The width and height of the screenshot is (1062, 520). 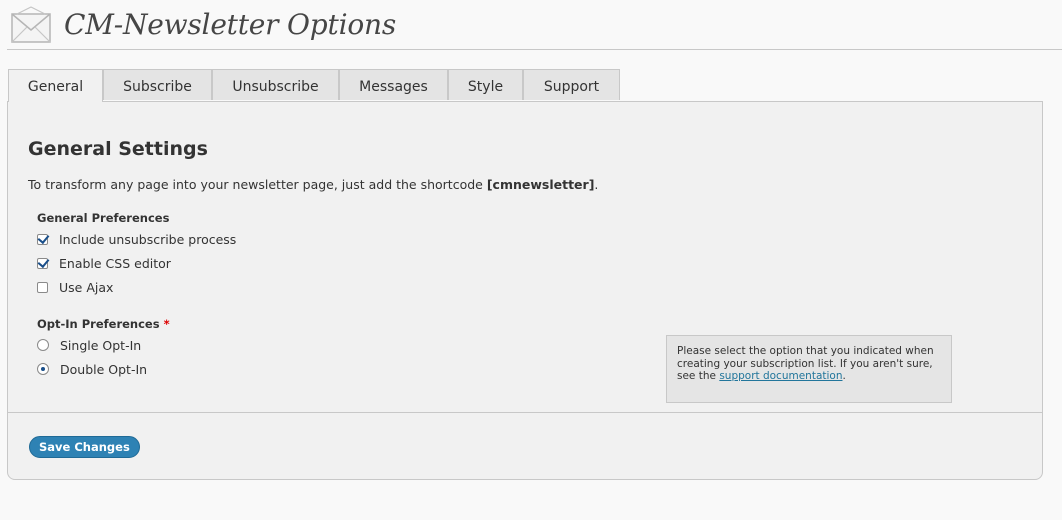 I want to click on double-optin-radio, so click(x=43, y=369).